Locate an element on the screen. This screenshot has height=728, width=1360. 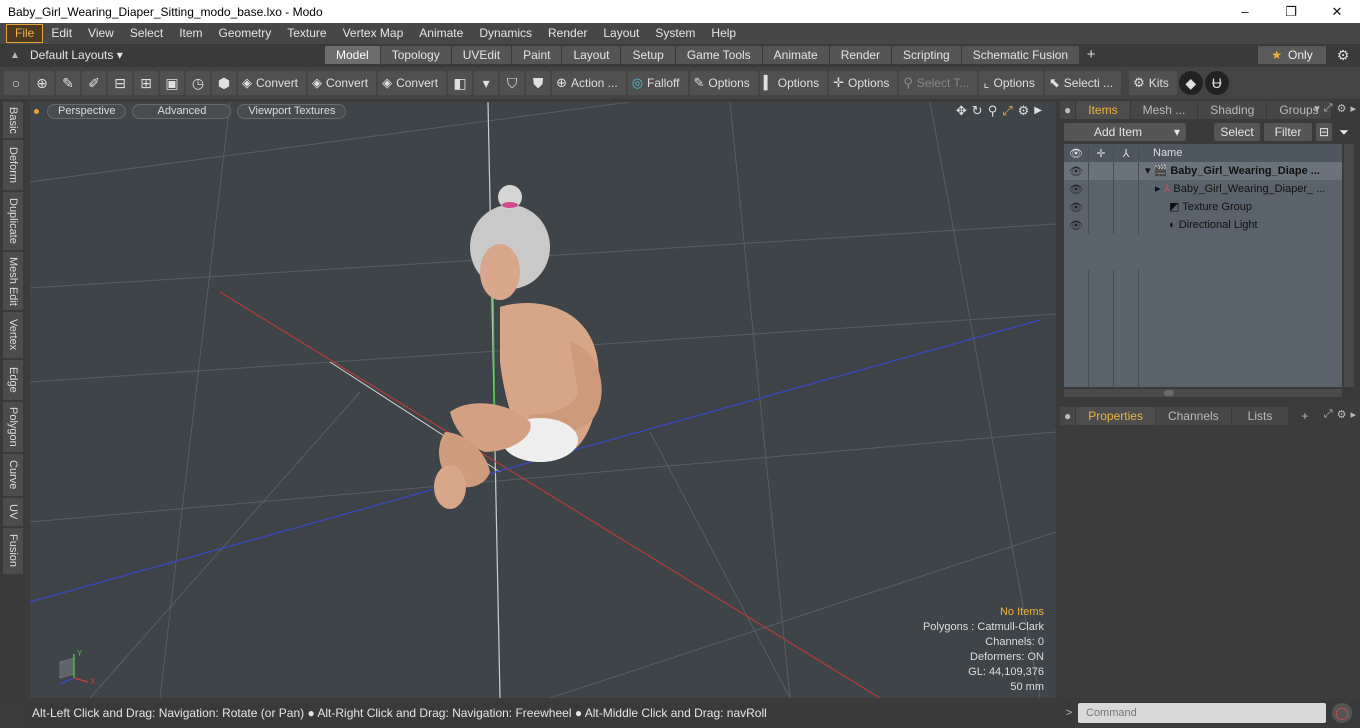
pan-icon: ✥ is located at coordinates (961, 111).